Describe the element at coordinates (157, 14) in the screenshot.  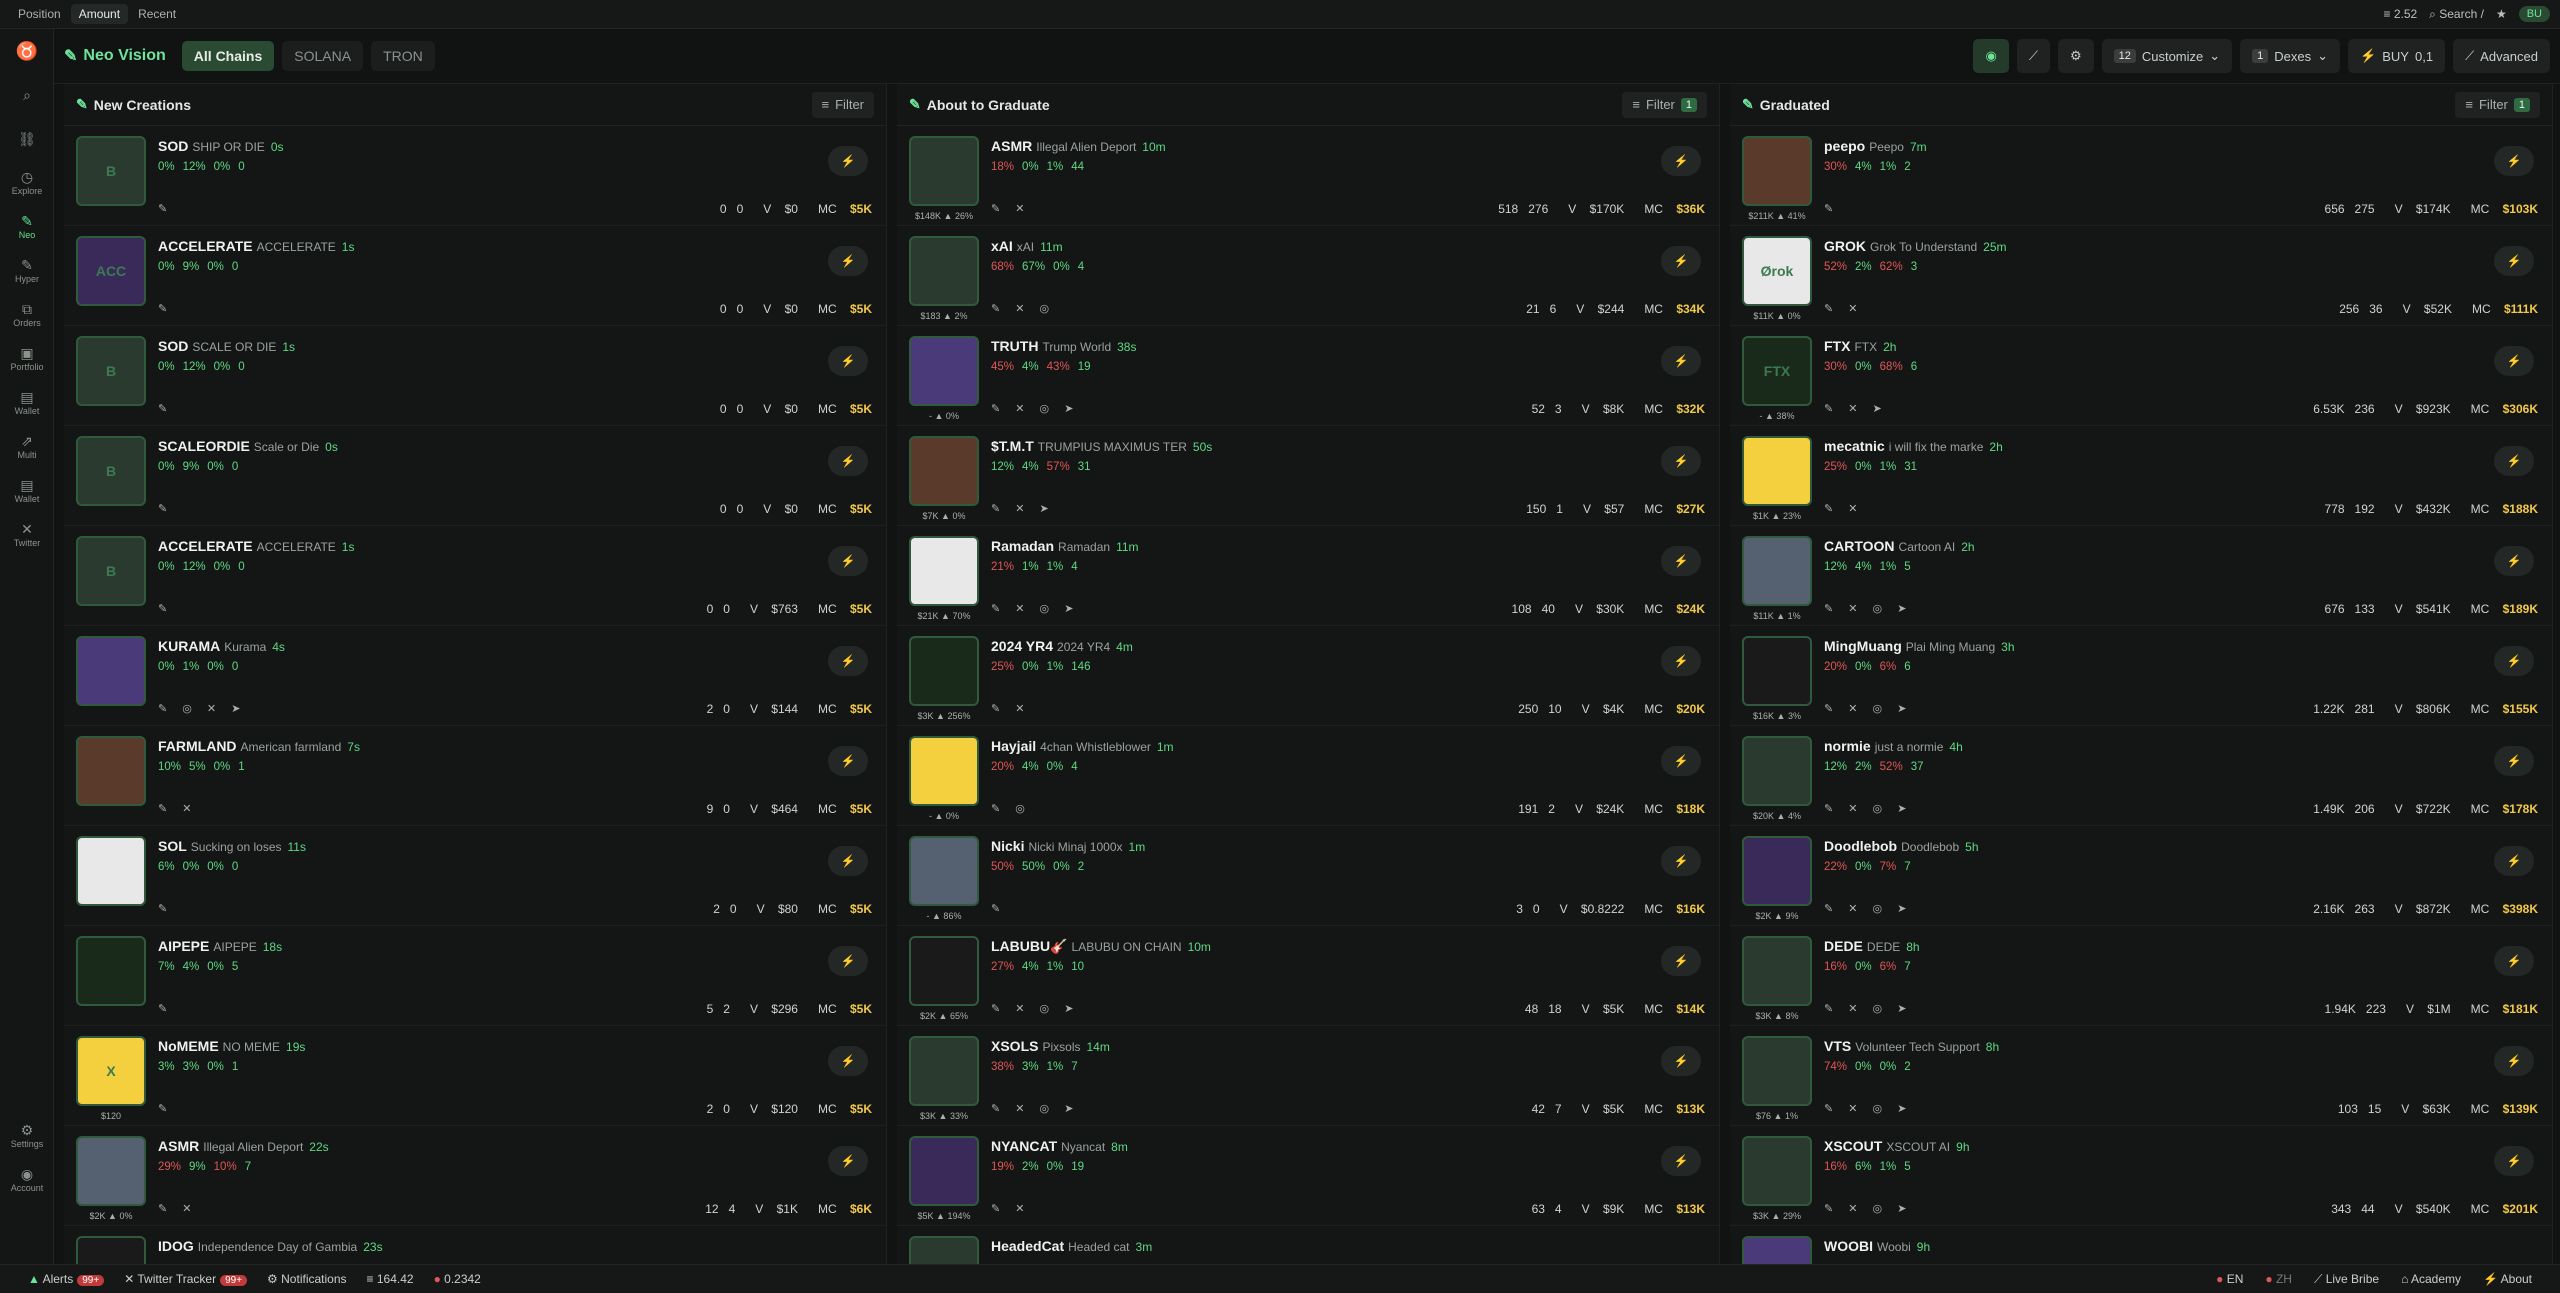
I see `tab-recent: Recent` at that location.